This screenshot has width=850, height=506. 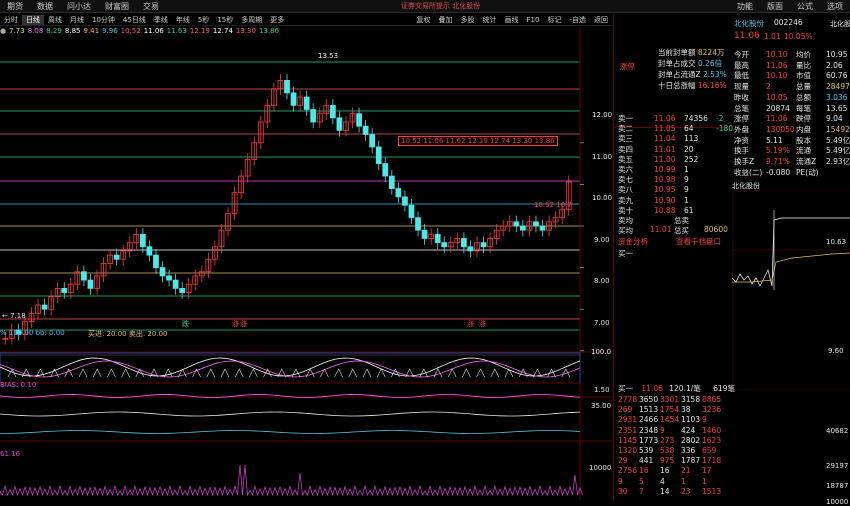 I want to click on tick-cell: 3650, so click(x=649, y=399).